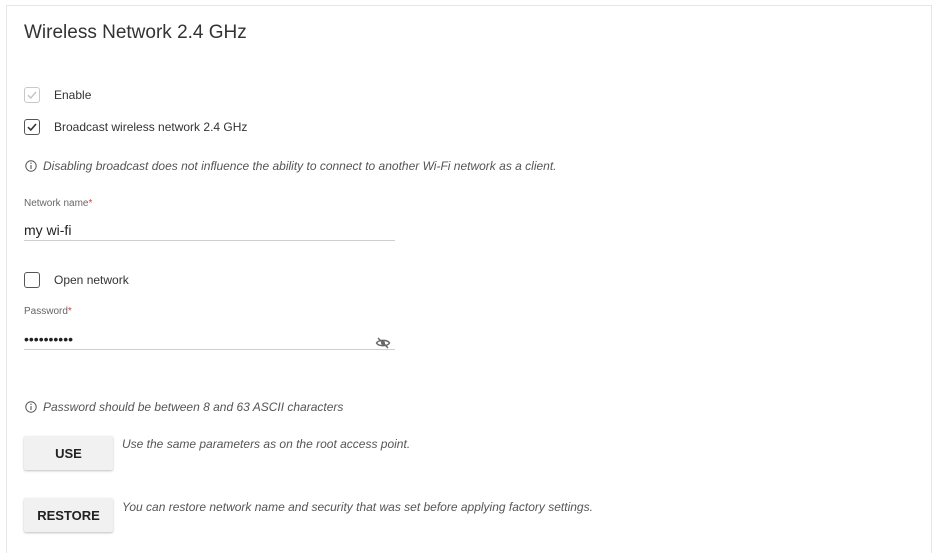 The width and height of the screenshot is (937, 553). I want to click on broadcast-checkbox, so click(32, 127).